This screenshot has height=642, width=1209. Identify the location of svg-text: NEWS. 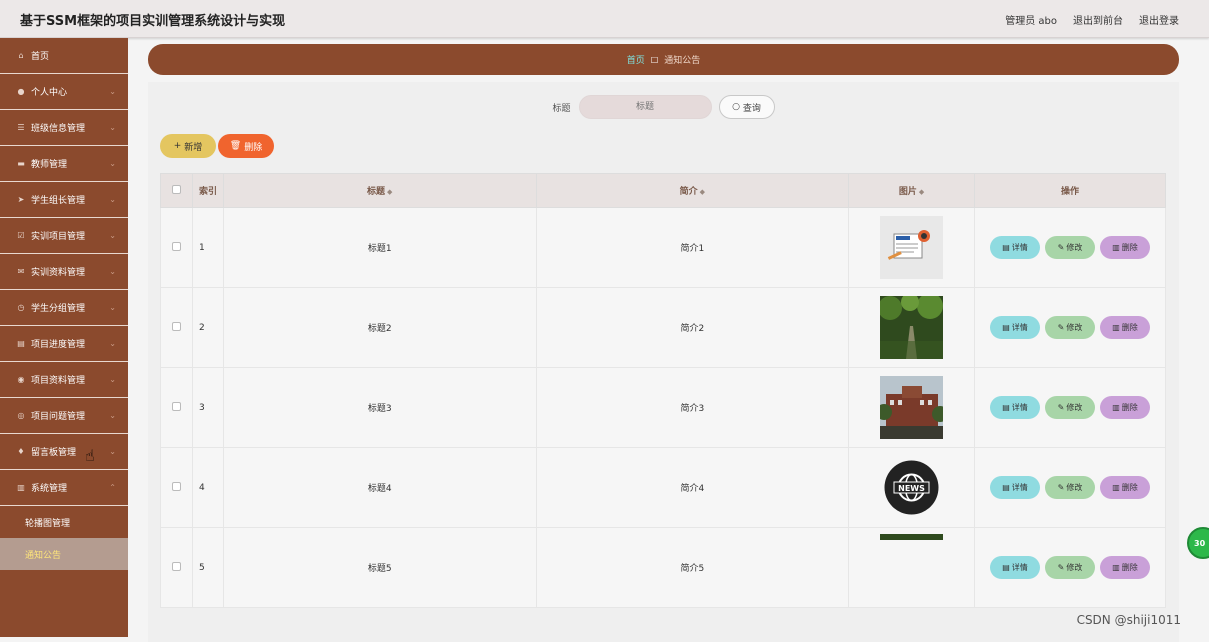
(911, 488).